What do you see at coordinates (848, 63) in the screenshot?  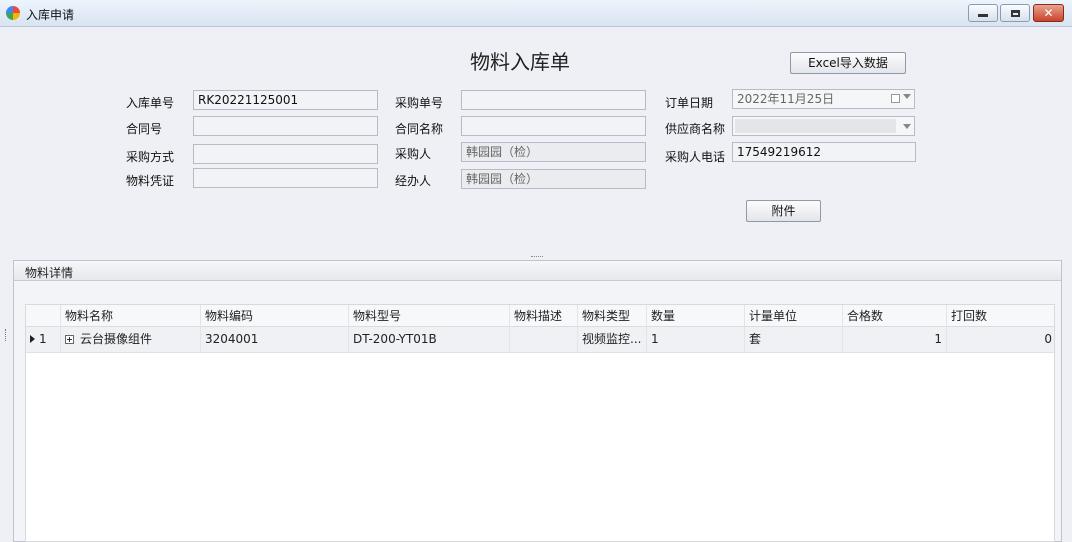 I see `excel-import-button: Excel导入数据` at bounding box center [848, 63].